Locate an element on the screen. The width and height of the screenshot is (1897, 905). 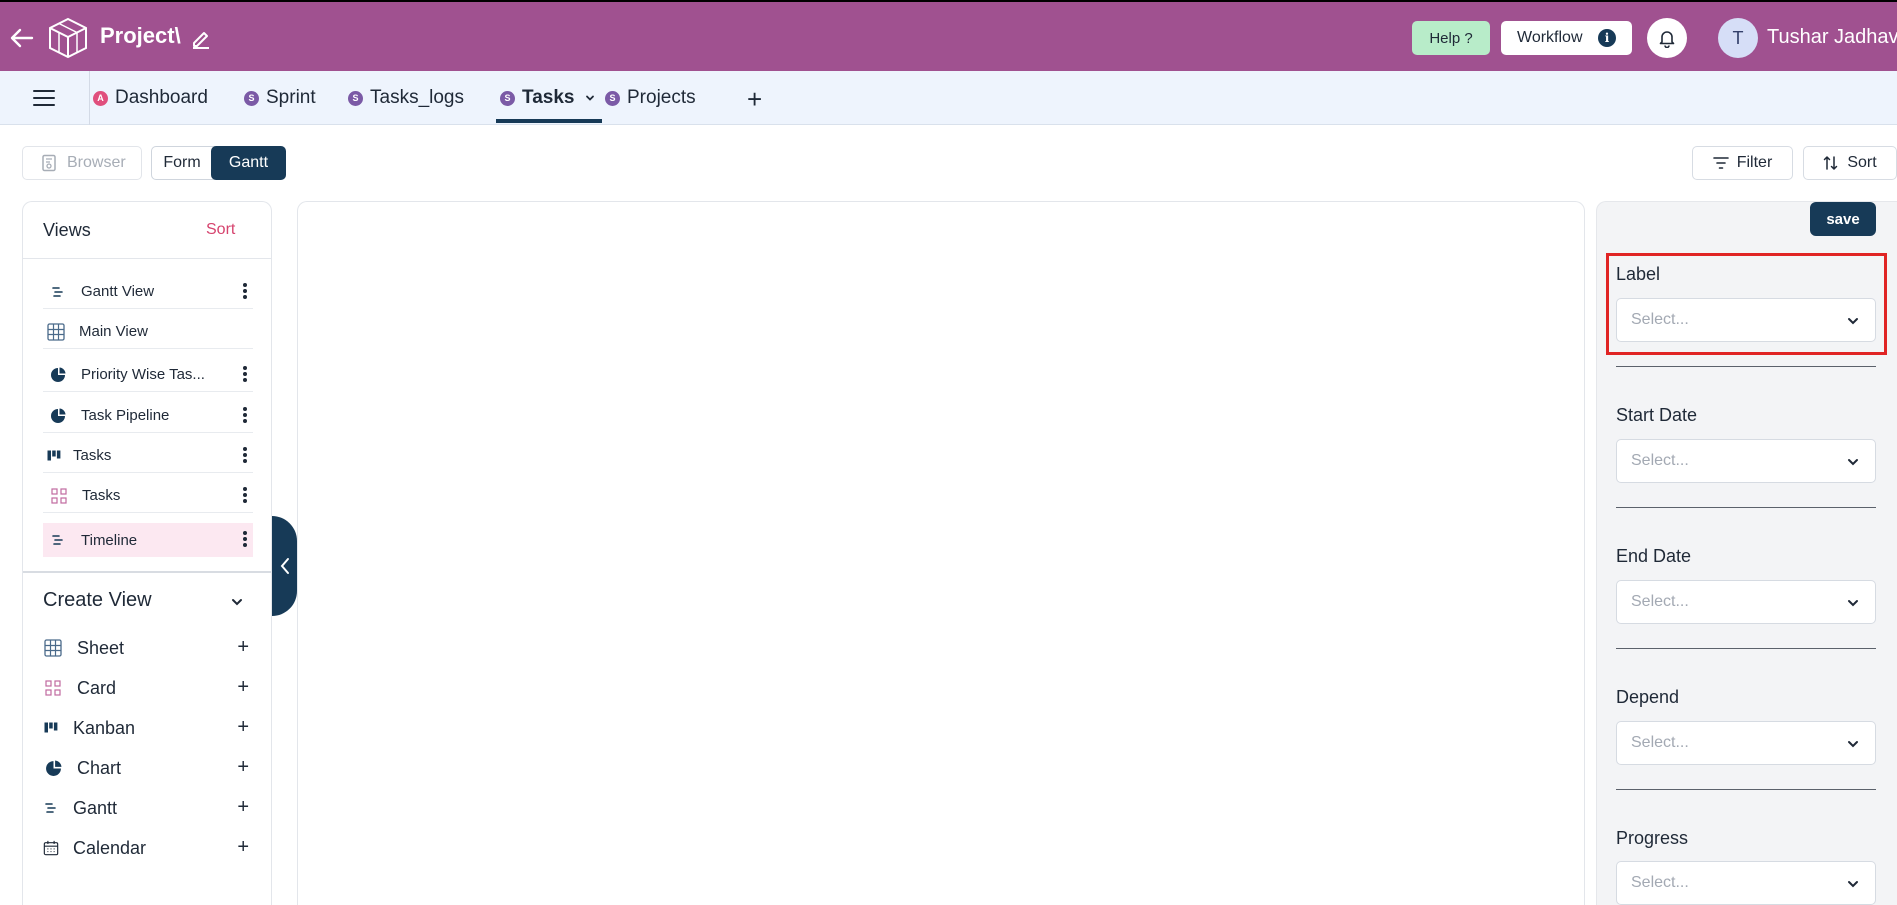
view-mode-toggle: Form Gantt is located at coordinates (218, 163).